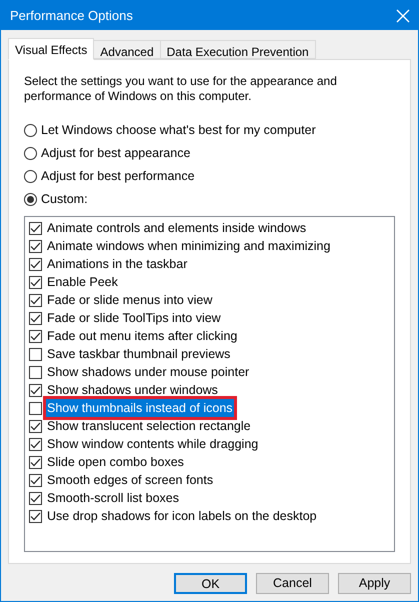 The width and height of the screenshot is (419, 602). What do you see at coordinates (149, 426) in the screenshot?
I see `effect-label: Show translucent selection rectangle` at bounding box center [149, 426].